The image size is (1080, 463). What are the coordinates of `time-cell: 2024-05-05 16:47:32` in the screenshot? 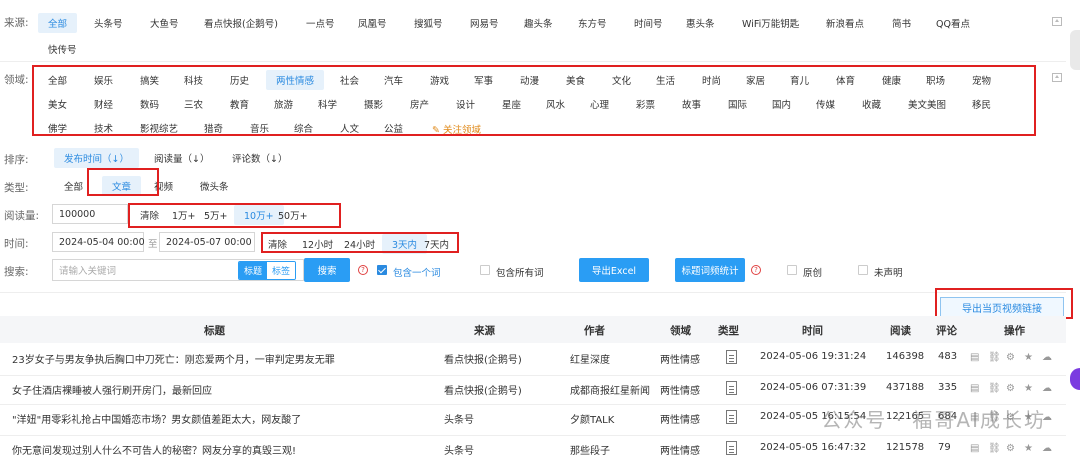 It's located at (813, 447).